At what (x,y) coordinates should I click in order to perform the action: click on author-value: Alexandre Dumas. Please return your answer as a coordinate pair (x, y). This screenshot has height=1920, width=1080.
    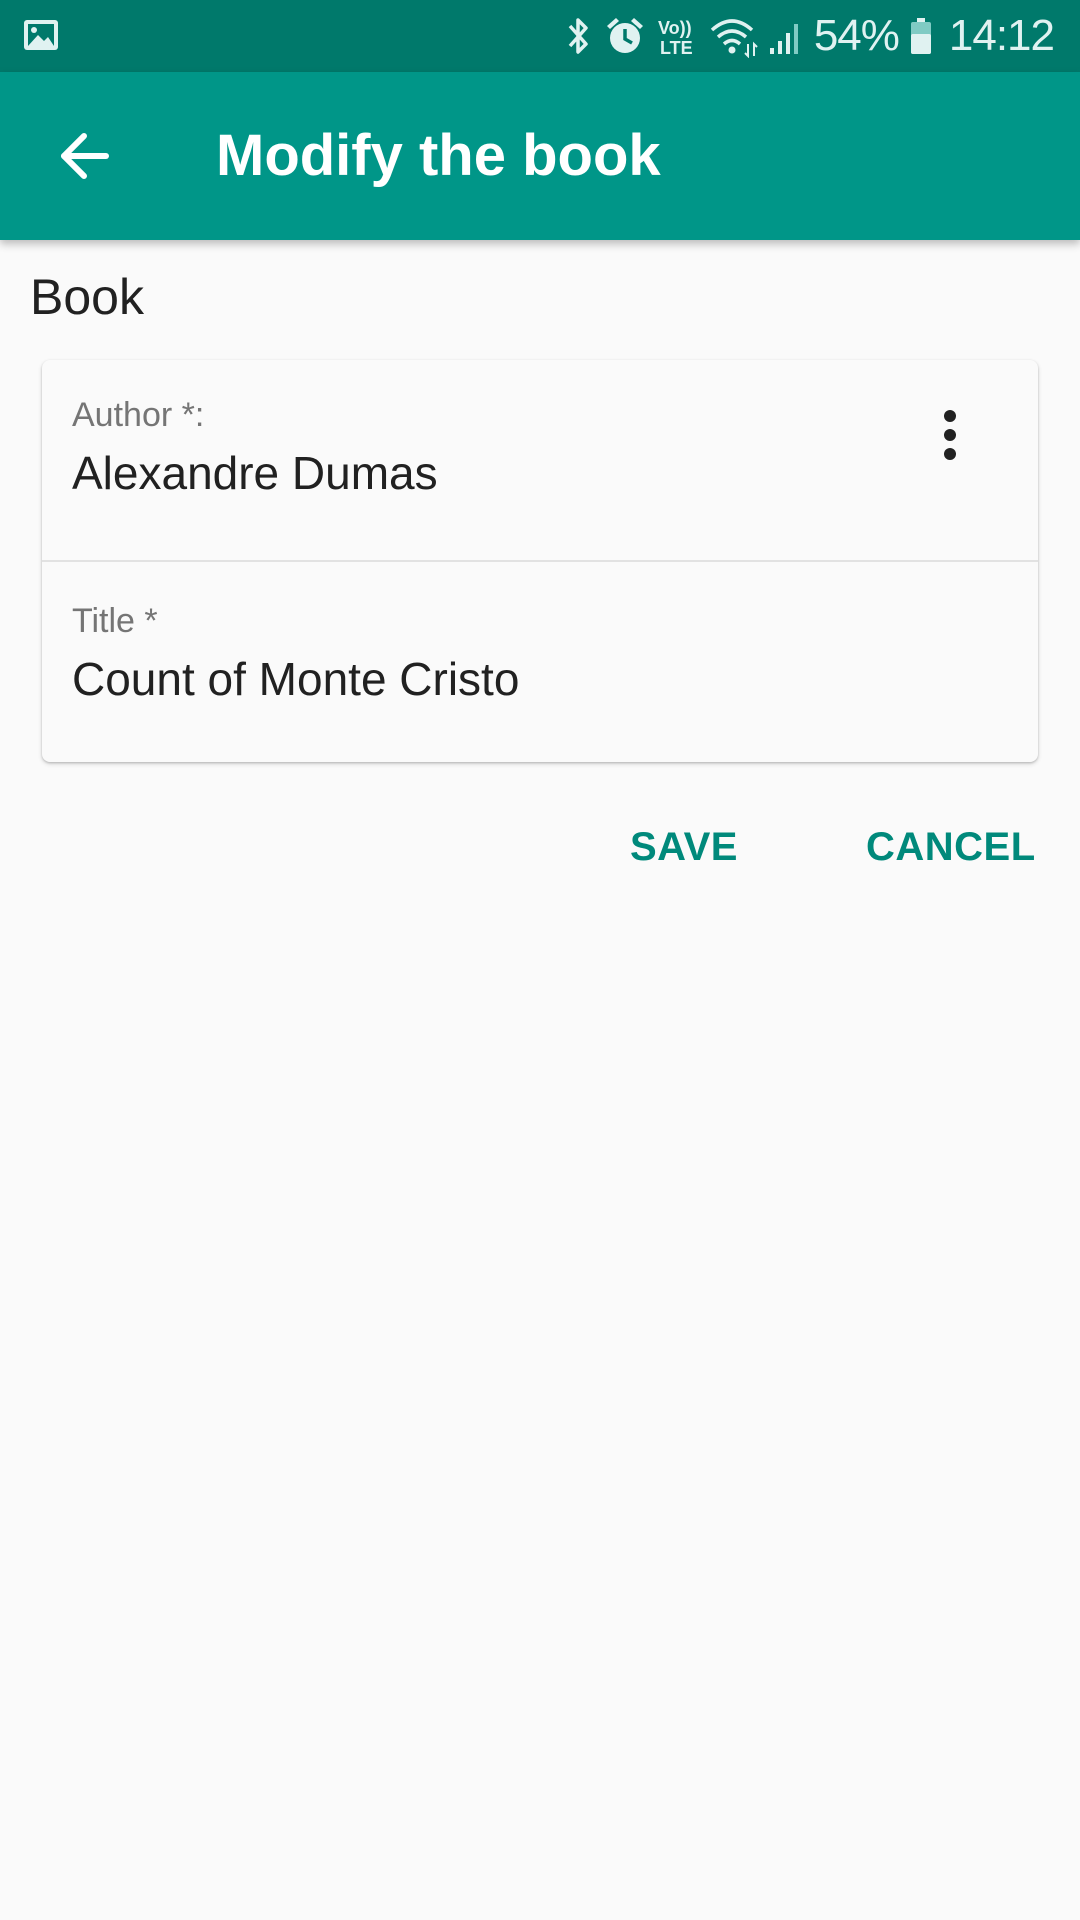
    Looking at the image, I should click on (255, 473).